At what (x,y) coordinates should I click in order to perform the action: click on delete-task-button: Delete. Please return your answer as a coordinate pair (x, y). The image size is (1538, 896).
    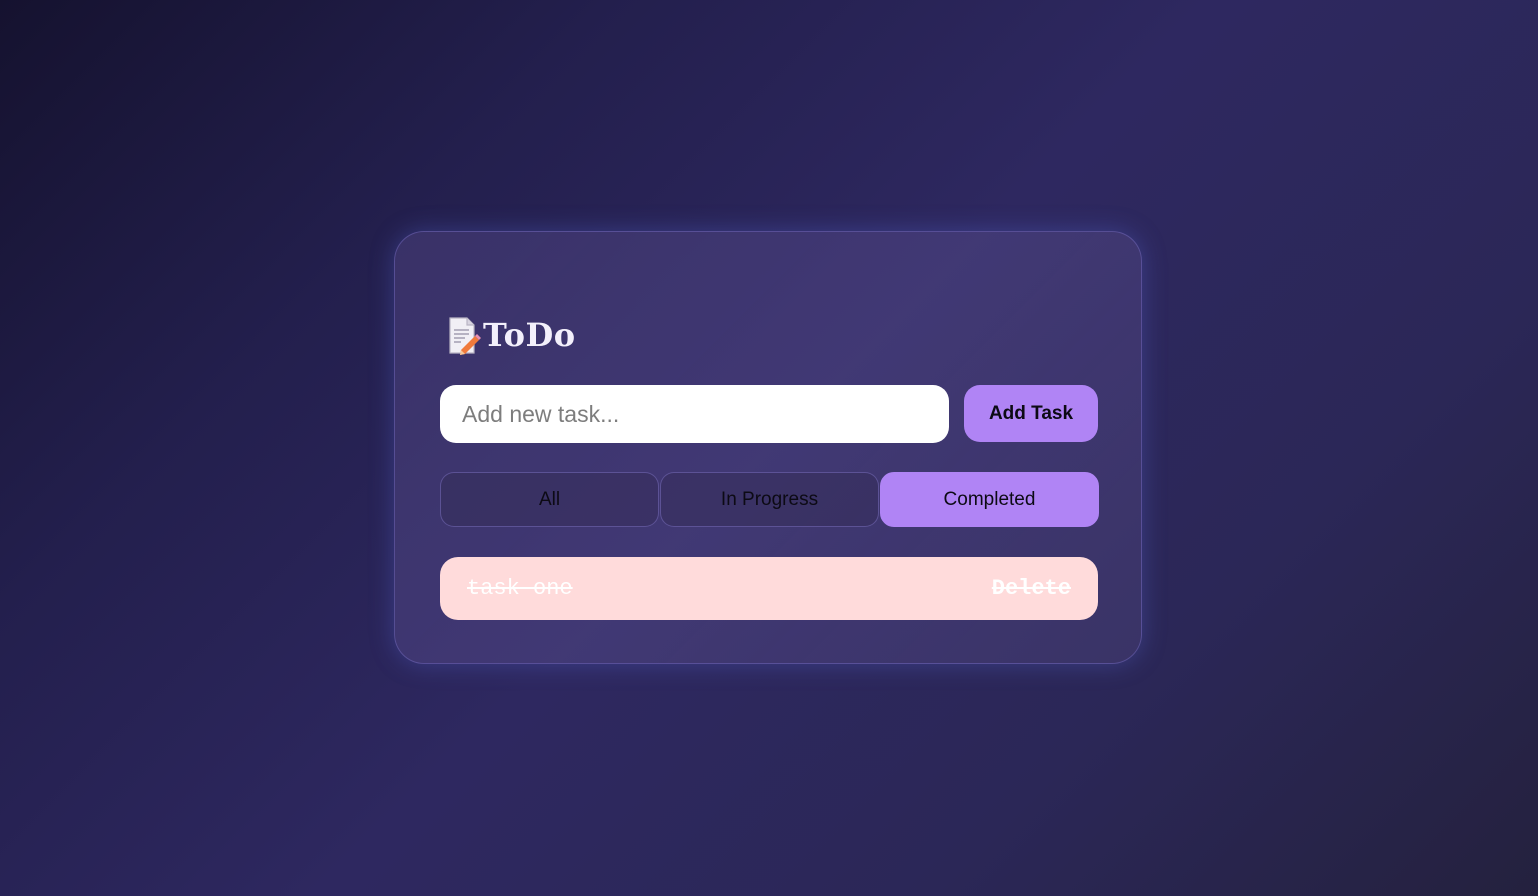
    Looking at the image, I should click on (1031, 588).